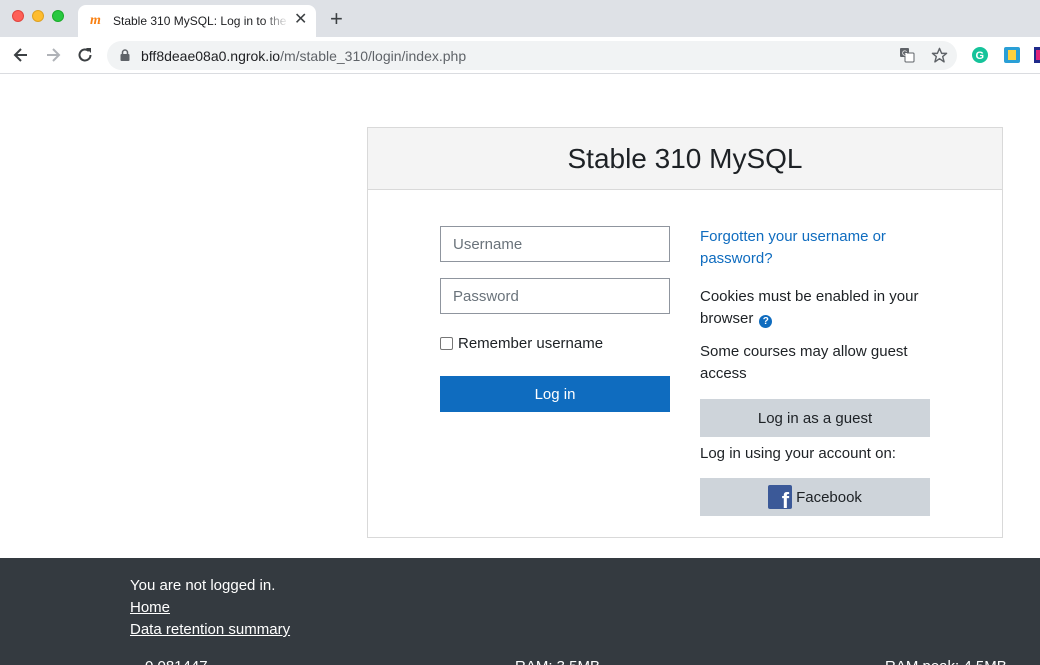 The height and width of the screenshot is (665, 1040). Describe the element at coordinates (555, 296) in the screenshot. I see `password-input` at that location.